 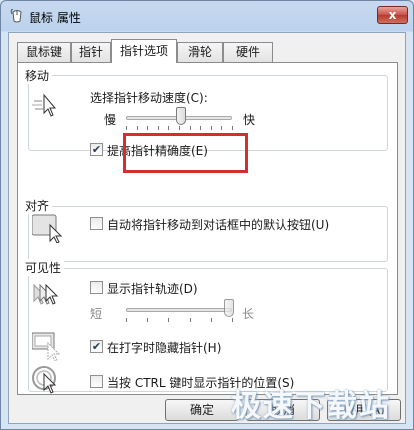 I want to click on mouse-icon, so click(x=17, y=16).